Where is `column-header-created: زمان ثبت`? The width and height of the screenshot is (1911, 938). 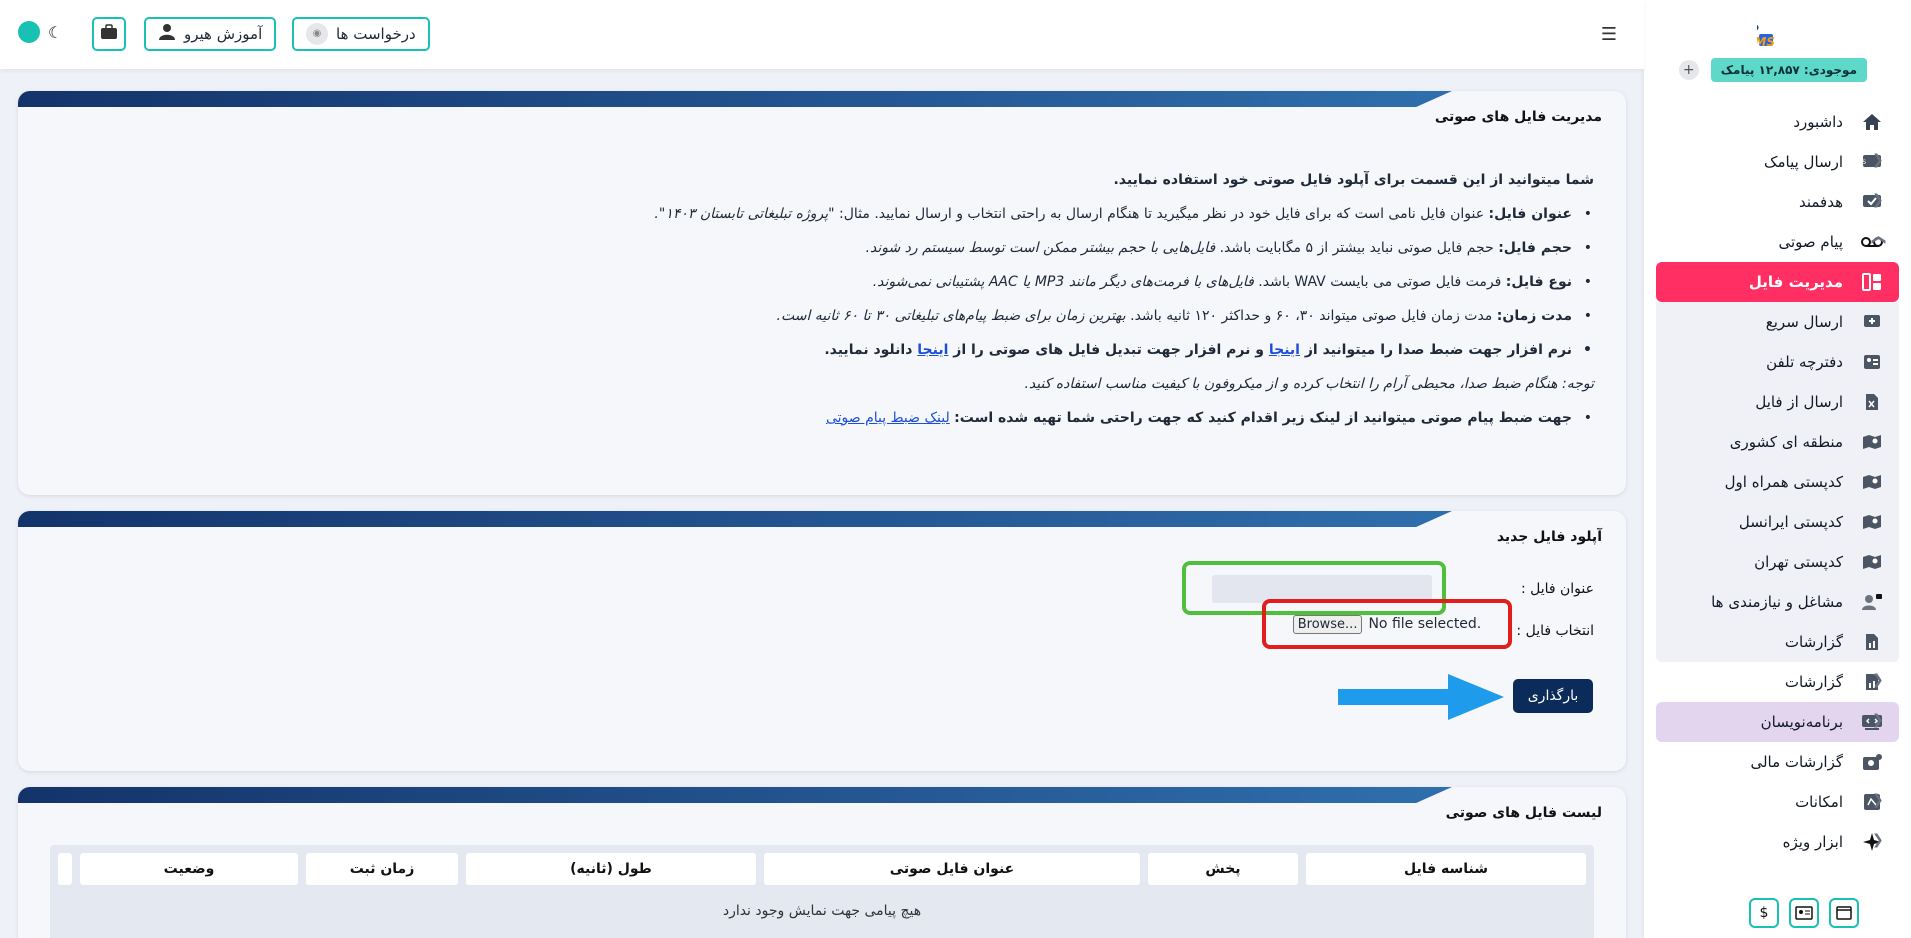 column-header-created: زمان ثبت is located at coordinates (382, 869).